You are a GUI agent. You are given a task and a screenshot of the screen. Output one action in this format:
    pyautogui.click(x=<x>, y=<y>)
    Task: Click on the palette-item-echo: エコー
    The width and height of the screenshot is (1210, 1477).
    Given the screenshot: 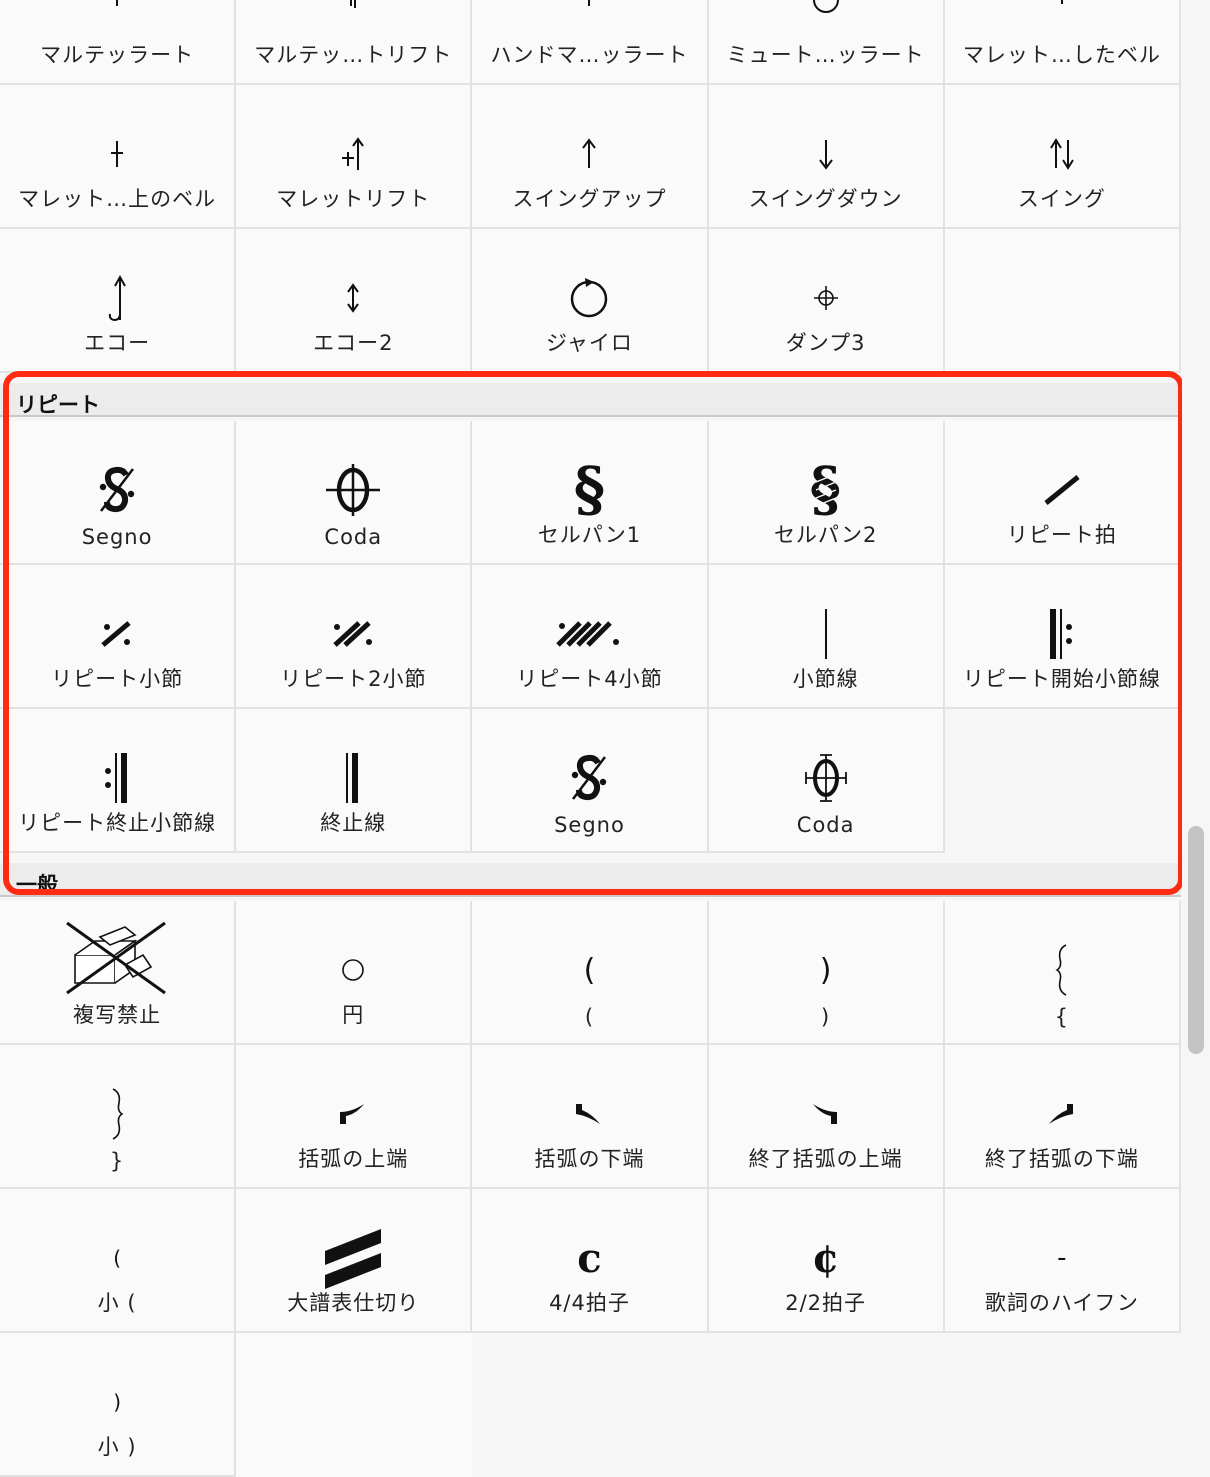 What is the action you would take?
    pyautogui.click(x=118, y=301)
    